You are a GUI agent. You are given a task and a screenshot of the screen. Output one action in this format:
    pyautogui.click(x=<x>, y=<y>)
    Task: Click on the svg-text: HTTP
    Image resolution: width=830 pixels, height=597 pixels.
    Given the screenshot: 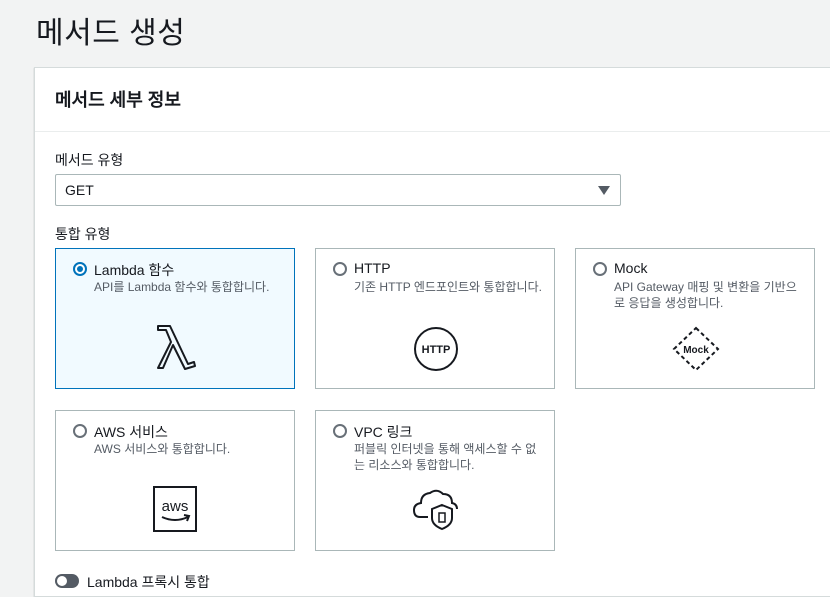 What is the action you would take?
    pyautogui.click(x=436, y=350)
    